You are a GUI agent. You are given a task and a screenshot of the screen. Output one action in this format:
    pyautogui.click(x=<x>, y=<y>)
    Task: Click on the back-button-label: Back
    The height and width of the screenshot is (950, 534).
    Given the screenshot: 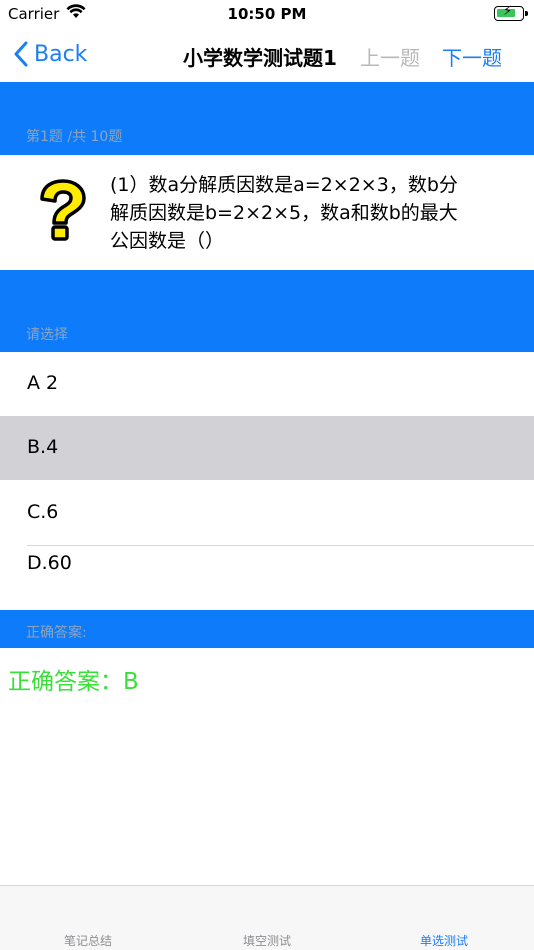 What is the action you would take?
    pyautogui.click(x=61, y=54)
    